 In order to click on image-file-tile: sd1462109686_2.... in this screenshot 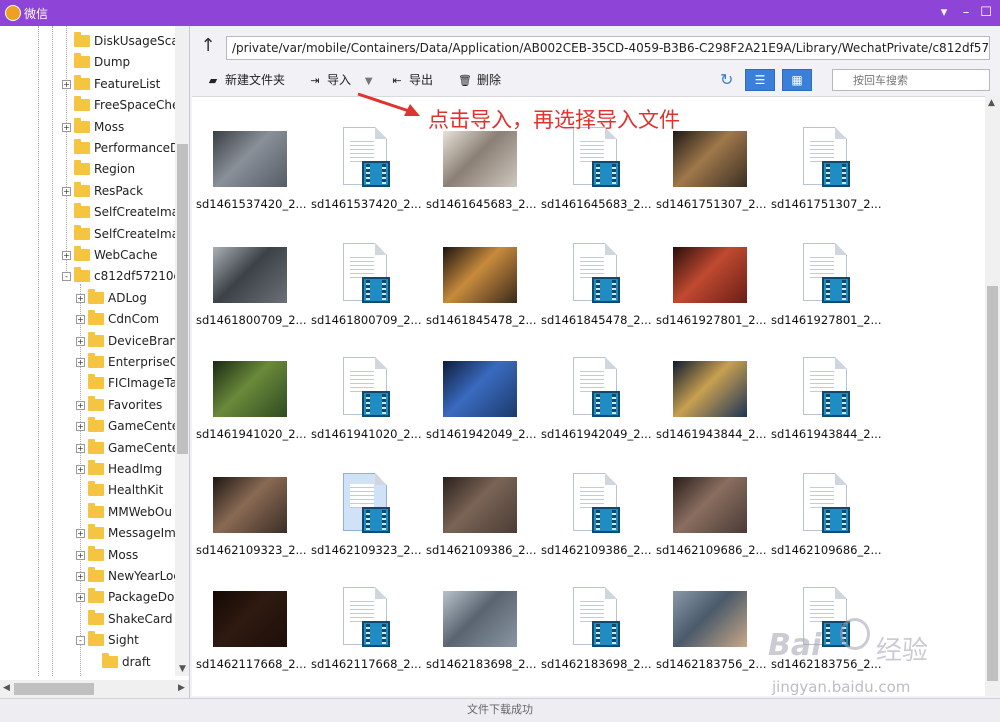, I will do `click(711, 532)`.